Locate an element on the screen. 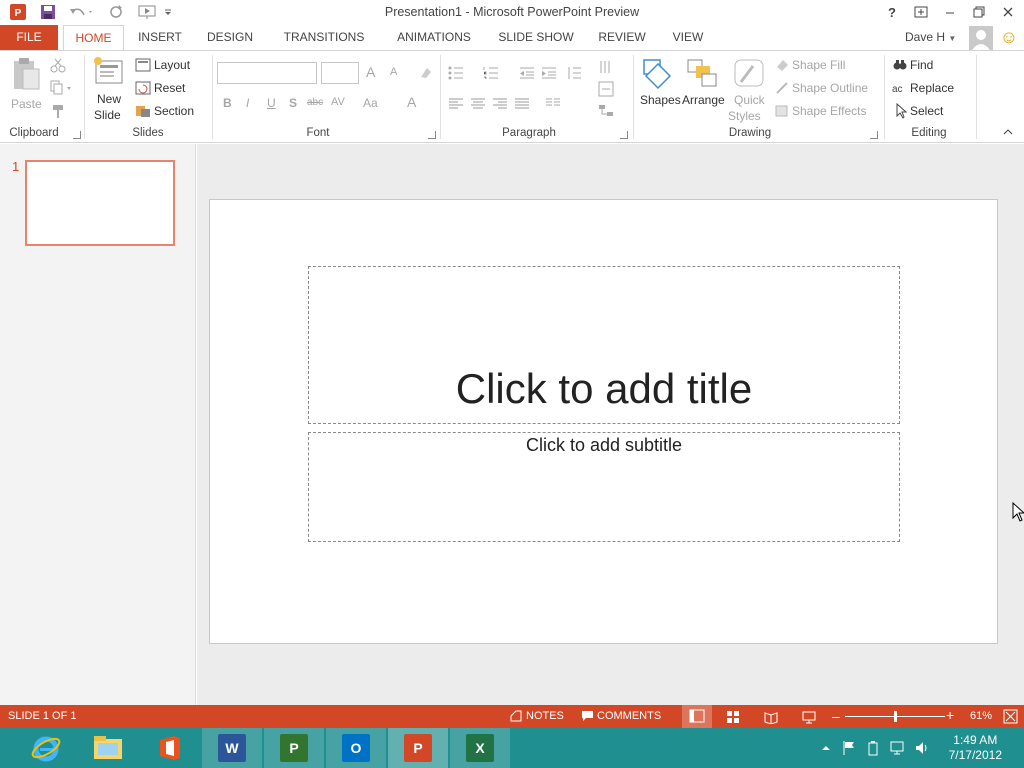 This screenshot has height=768, width=1024. fit-slide-icon is located at coordinates (1010, 716).